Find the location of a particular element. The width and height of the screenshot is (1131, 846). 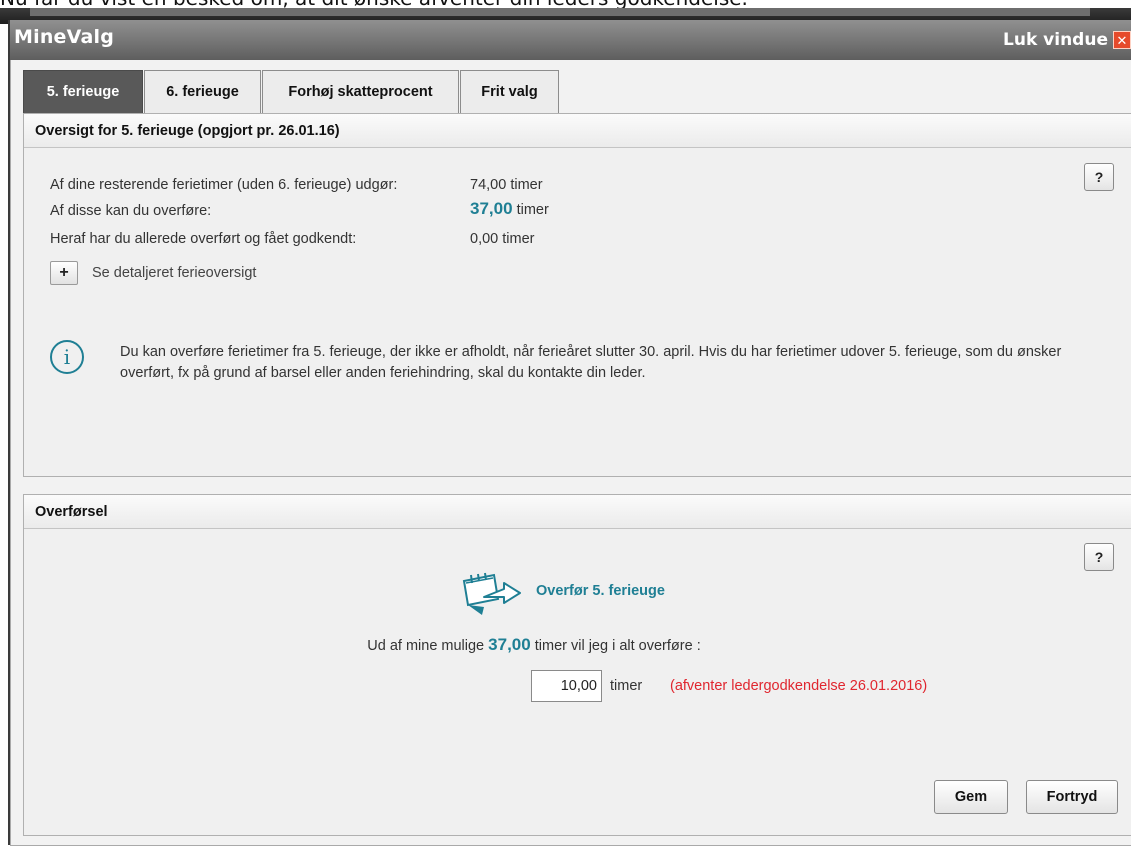

tab-forhoej-skatteprocent: Forhøj skatteprocent is located at coordinates (360, 91).